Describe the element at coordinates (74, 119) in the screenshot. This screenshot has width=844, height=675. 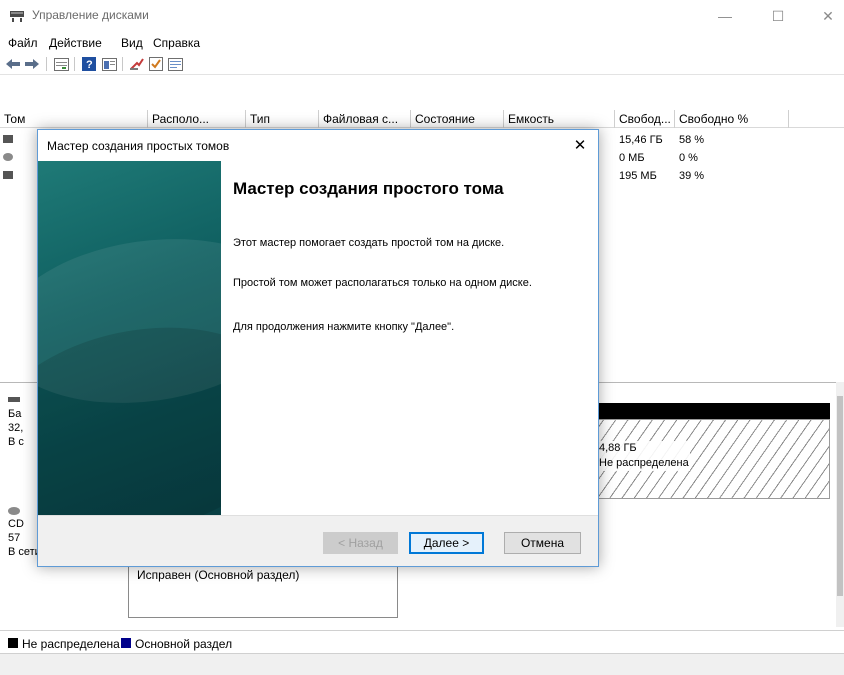
I see `column-volume: Том` at that location.